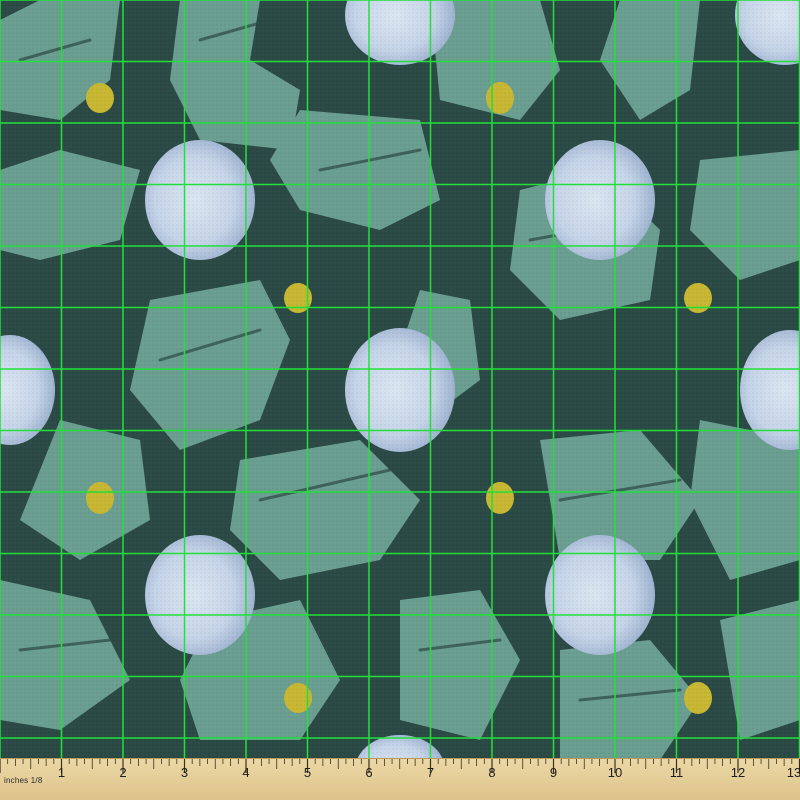 This screenshot has height=800, width=800. I want to click on ruler-number: 8, so click(492, 772).